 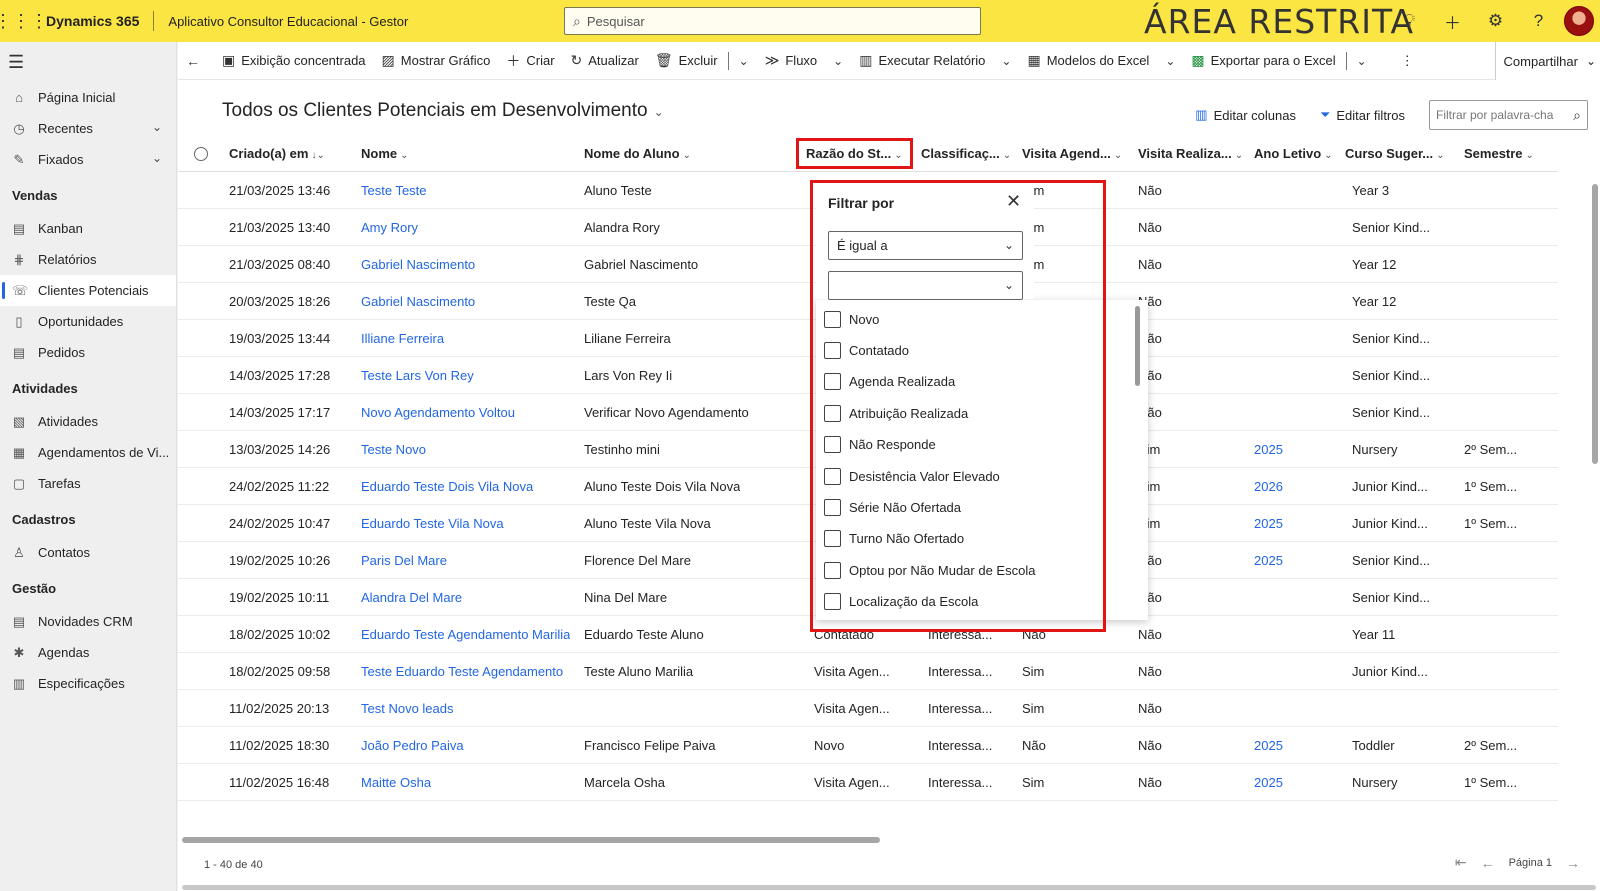 I want to click on column-header-created: Criado(a) em ↓⌄, so click(x=277, y=154).